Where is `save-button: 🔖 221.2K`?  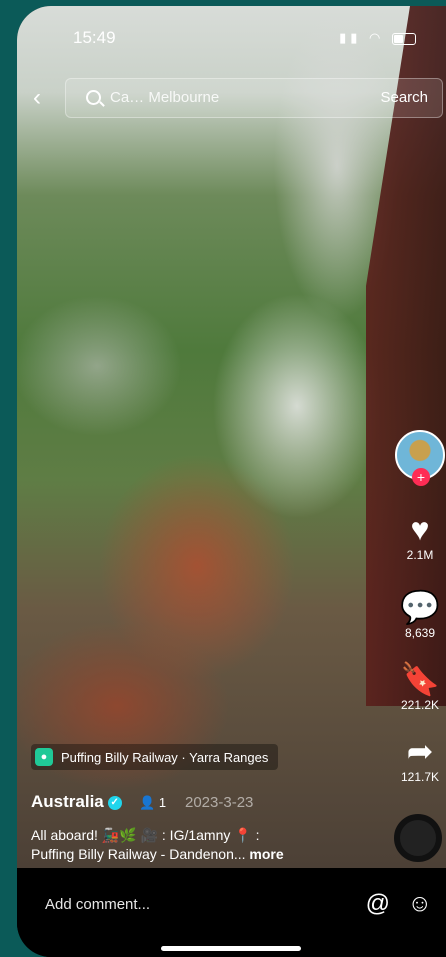 save-button: 🔖 221.2K is located at coordinates (420, 687).